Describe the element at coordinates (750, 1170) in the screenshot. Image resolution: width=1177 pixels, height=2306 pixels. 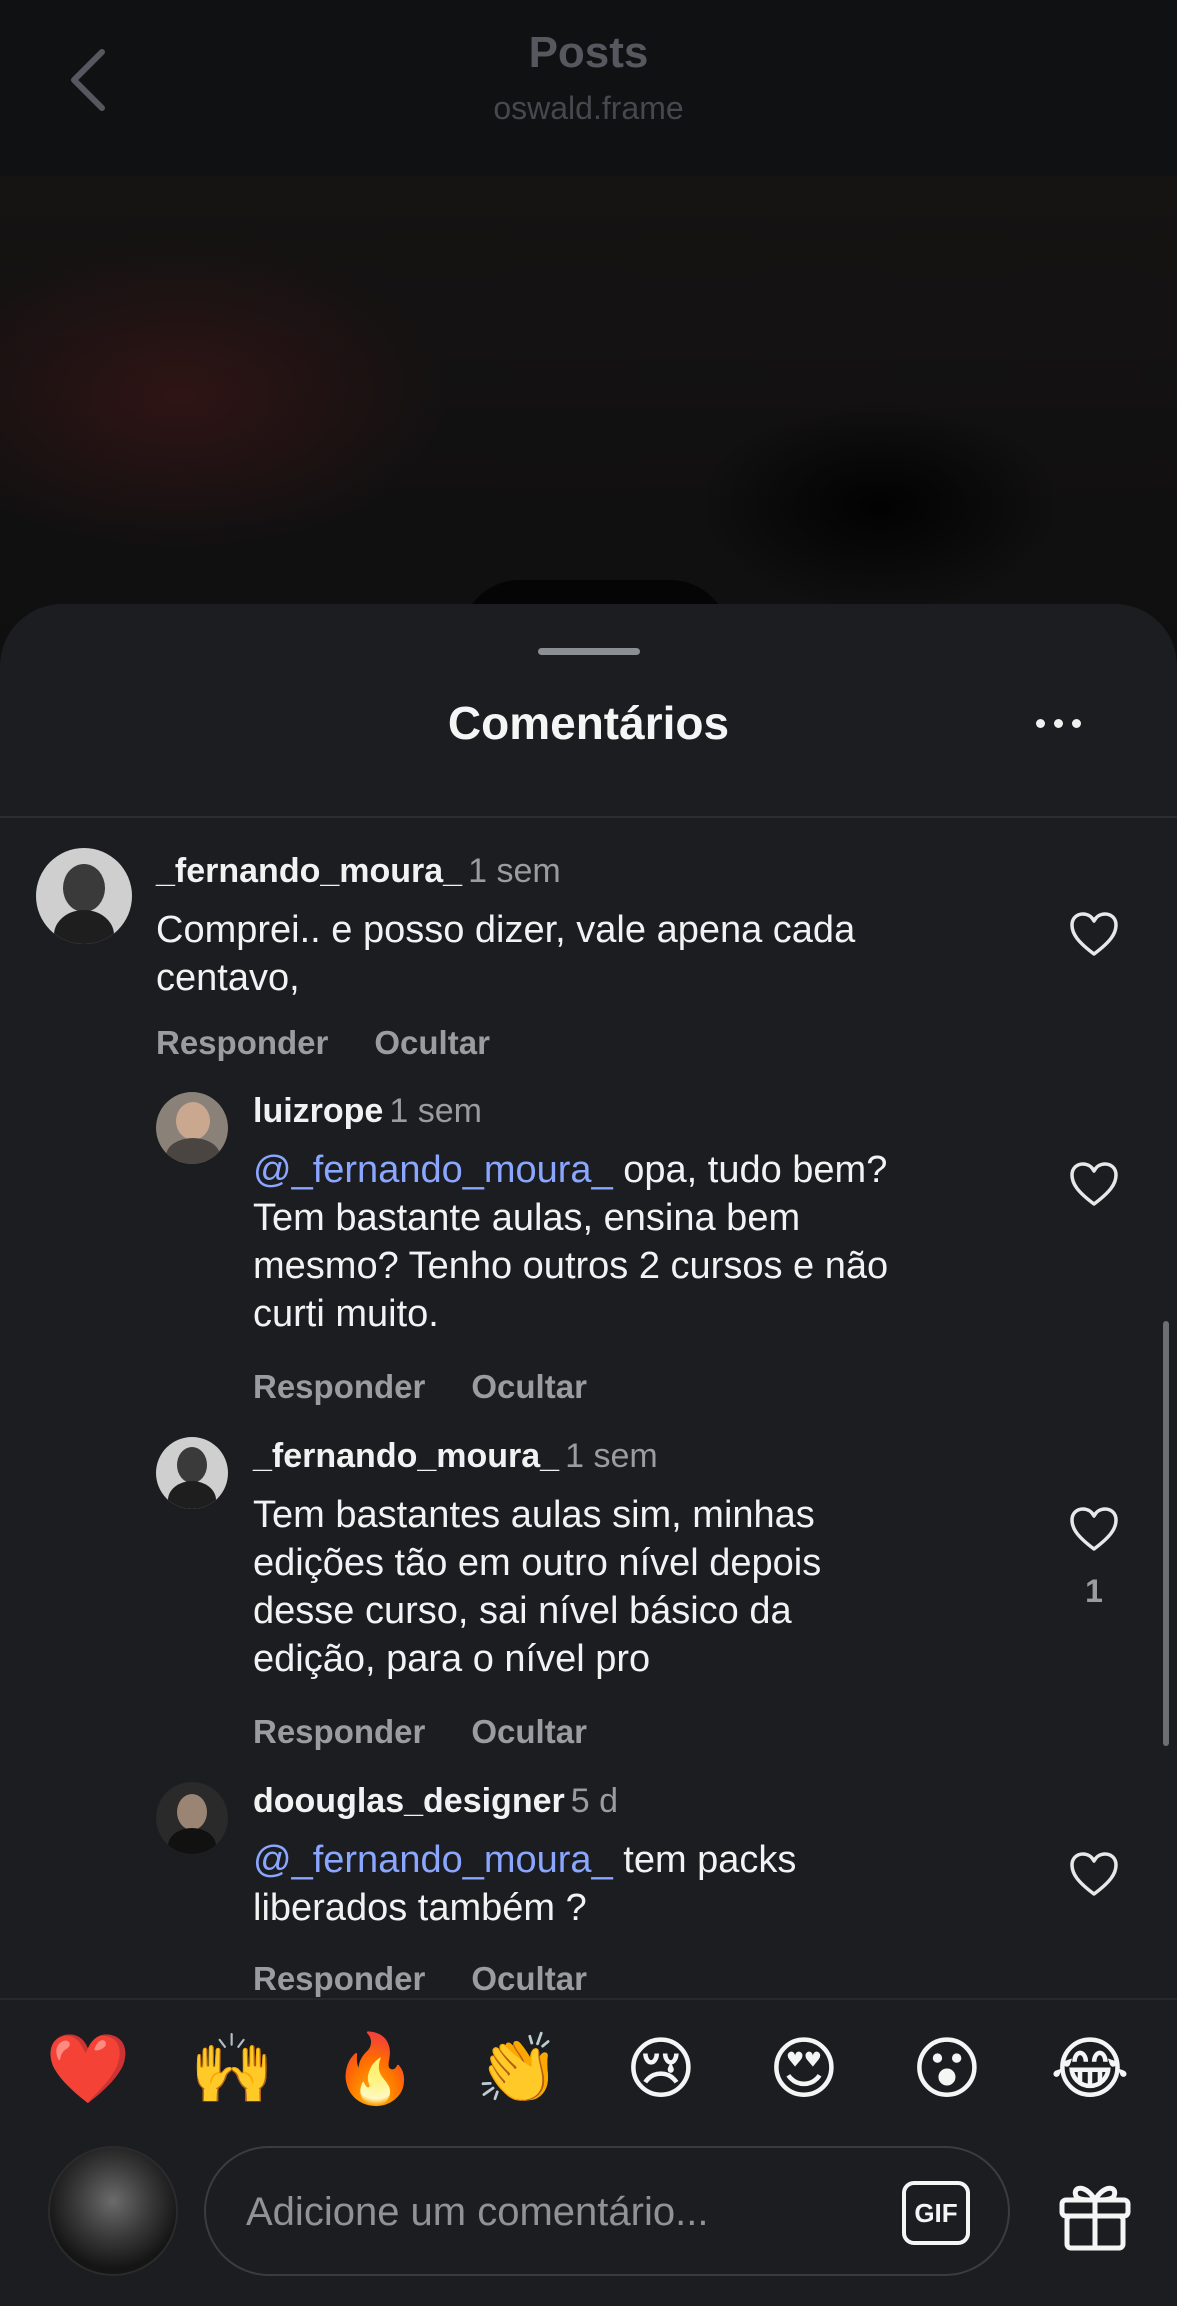
I see `comment-text-segment: opa, tudo bem?` at that location.